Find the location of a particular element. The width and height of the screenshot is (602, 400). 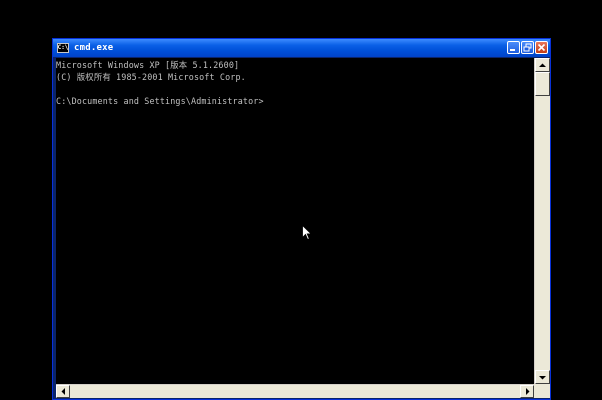

arrow-up-icon is located at coordinates (542, 65).